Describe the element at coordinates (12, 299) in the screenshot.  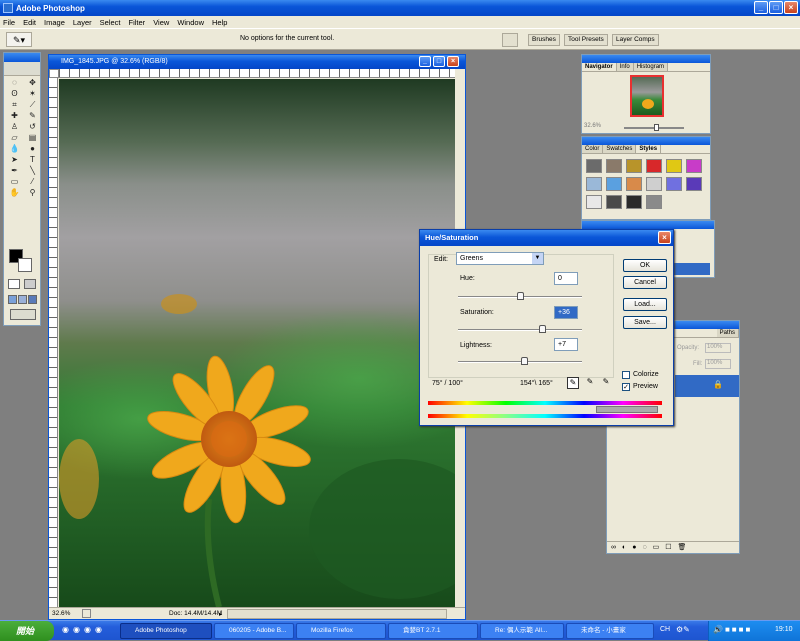
I see `screen-mode-1-icon` at that location.